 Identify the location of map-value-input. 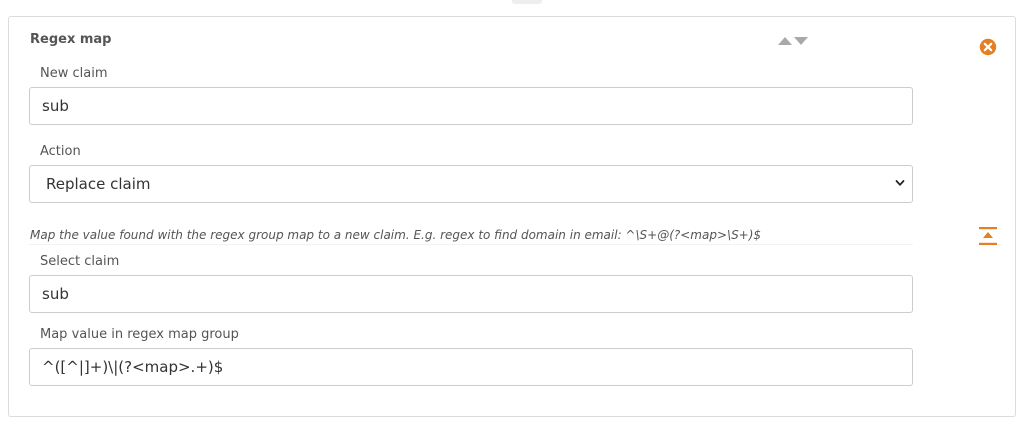
(471, 367).